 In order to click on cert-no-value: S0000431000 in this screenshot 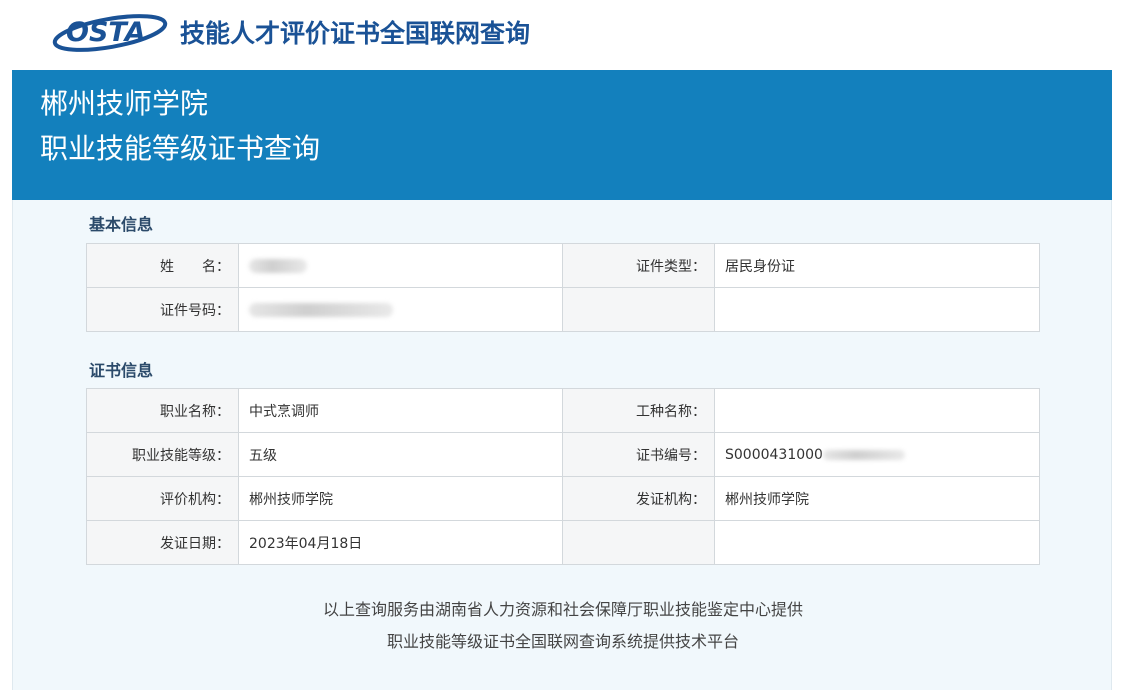, I will do `click(877, 454)`.